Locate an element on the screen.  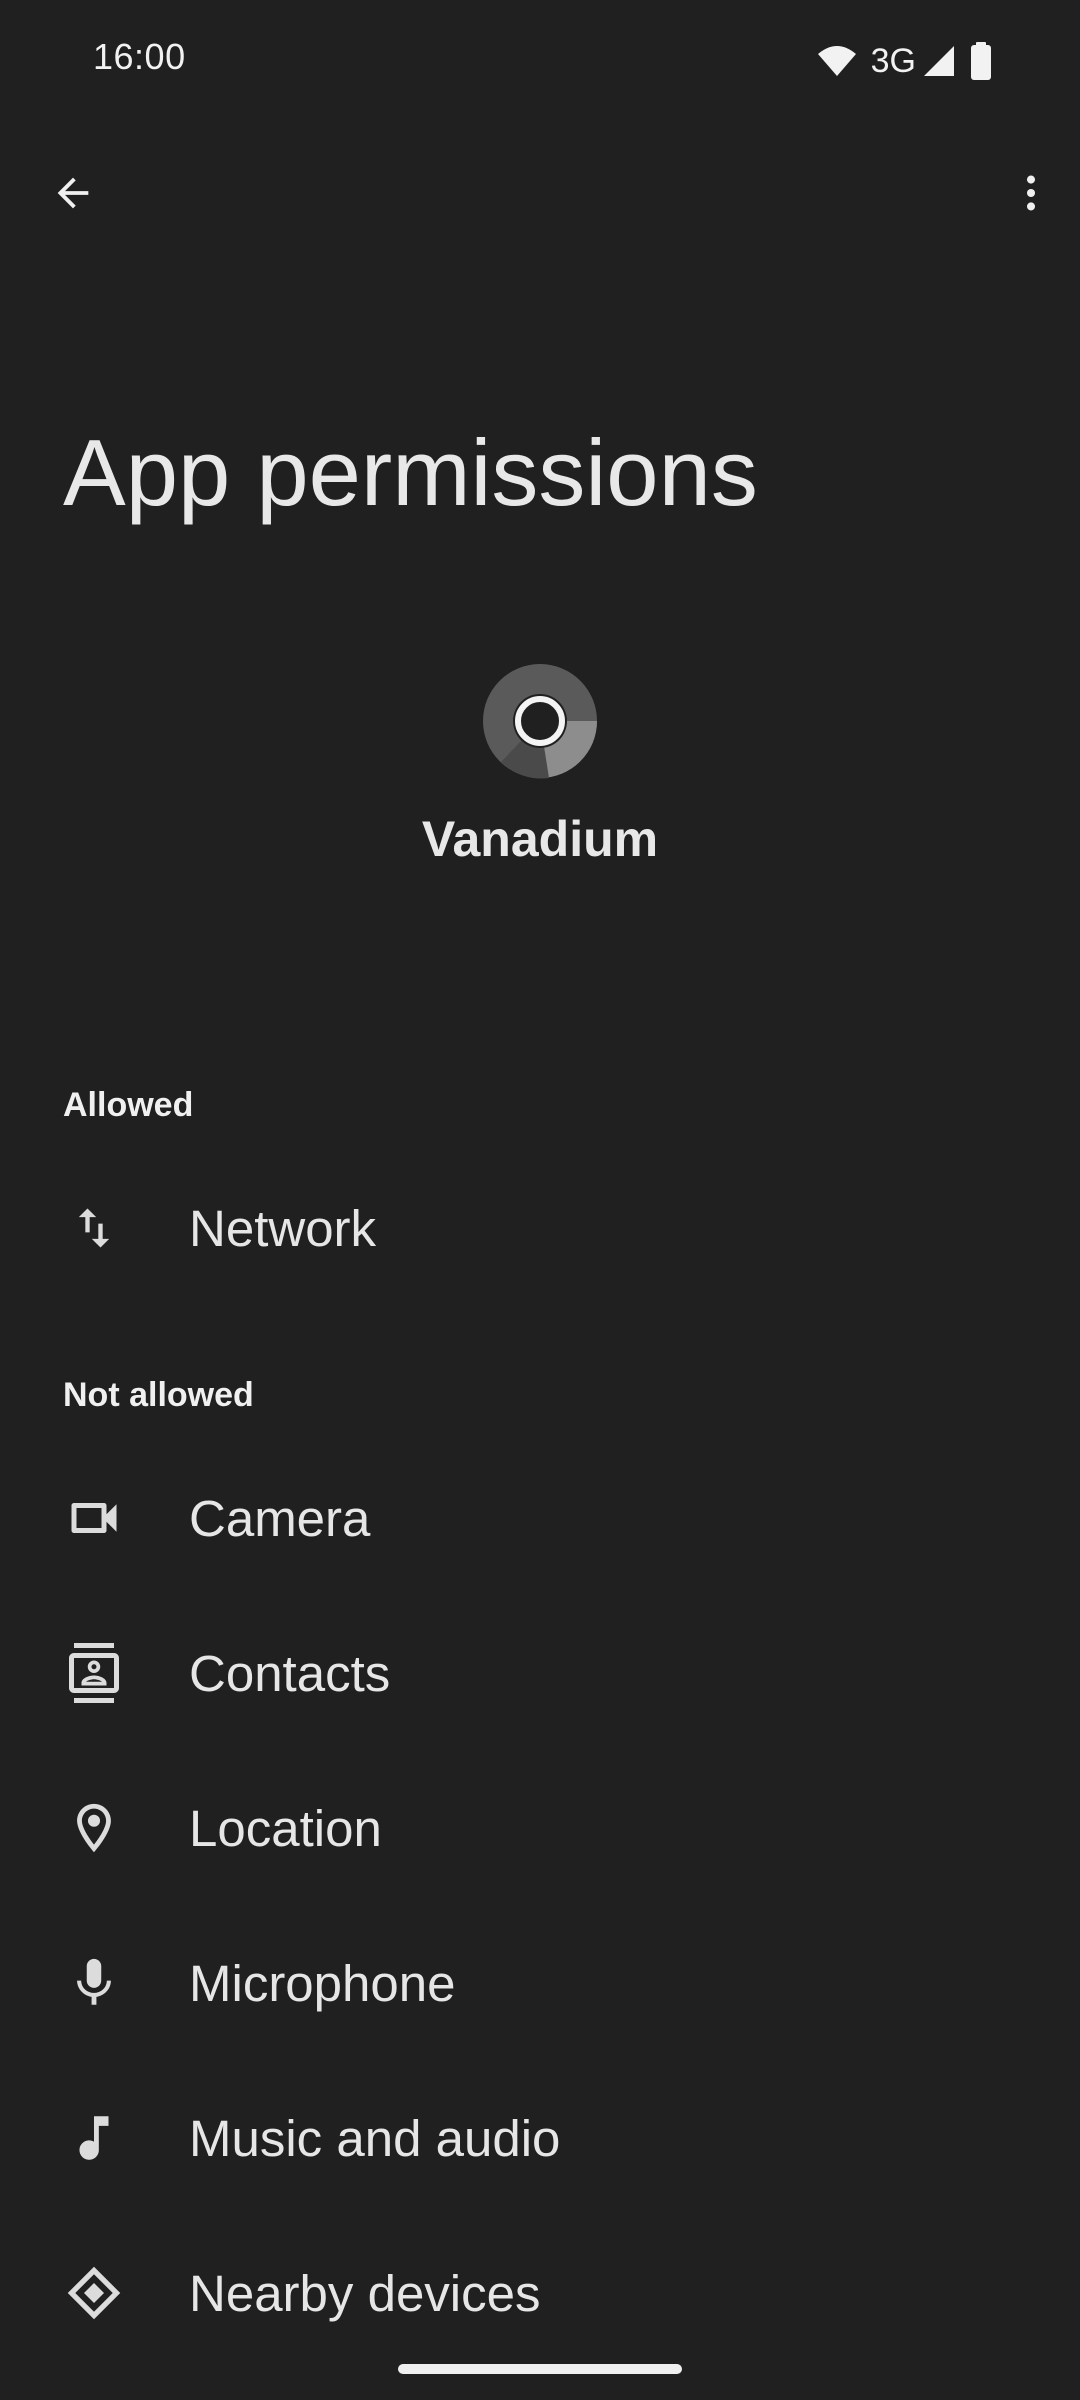
permission-label: Microphone is located at coordinates (322, 1983).